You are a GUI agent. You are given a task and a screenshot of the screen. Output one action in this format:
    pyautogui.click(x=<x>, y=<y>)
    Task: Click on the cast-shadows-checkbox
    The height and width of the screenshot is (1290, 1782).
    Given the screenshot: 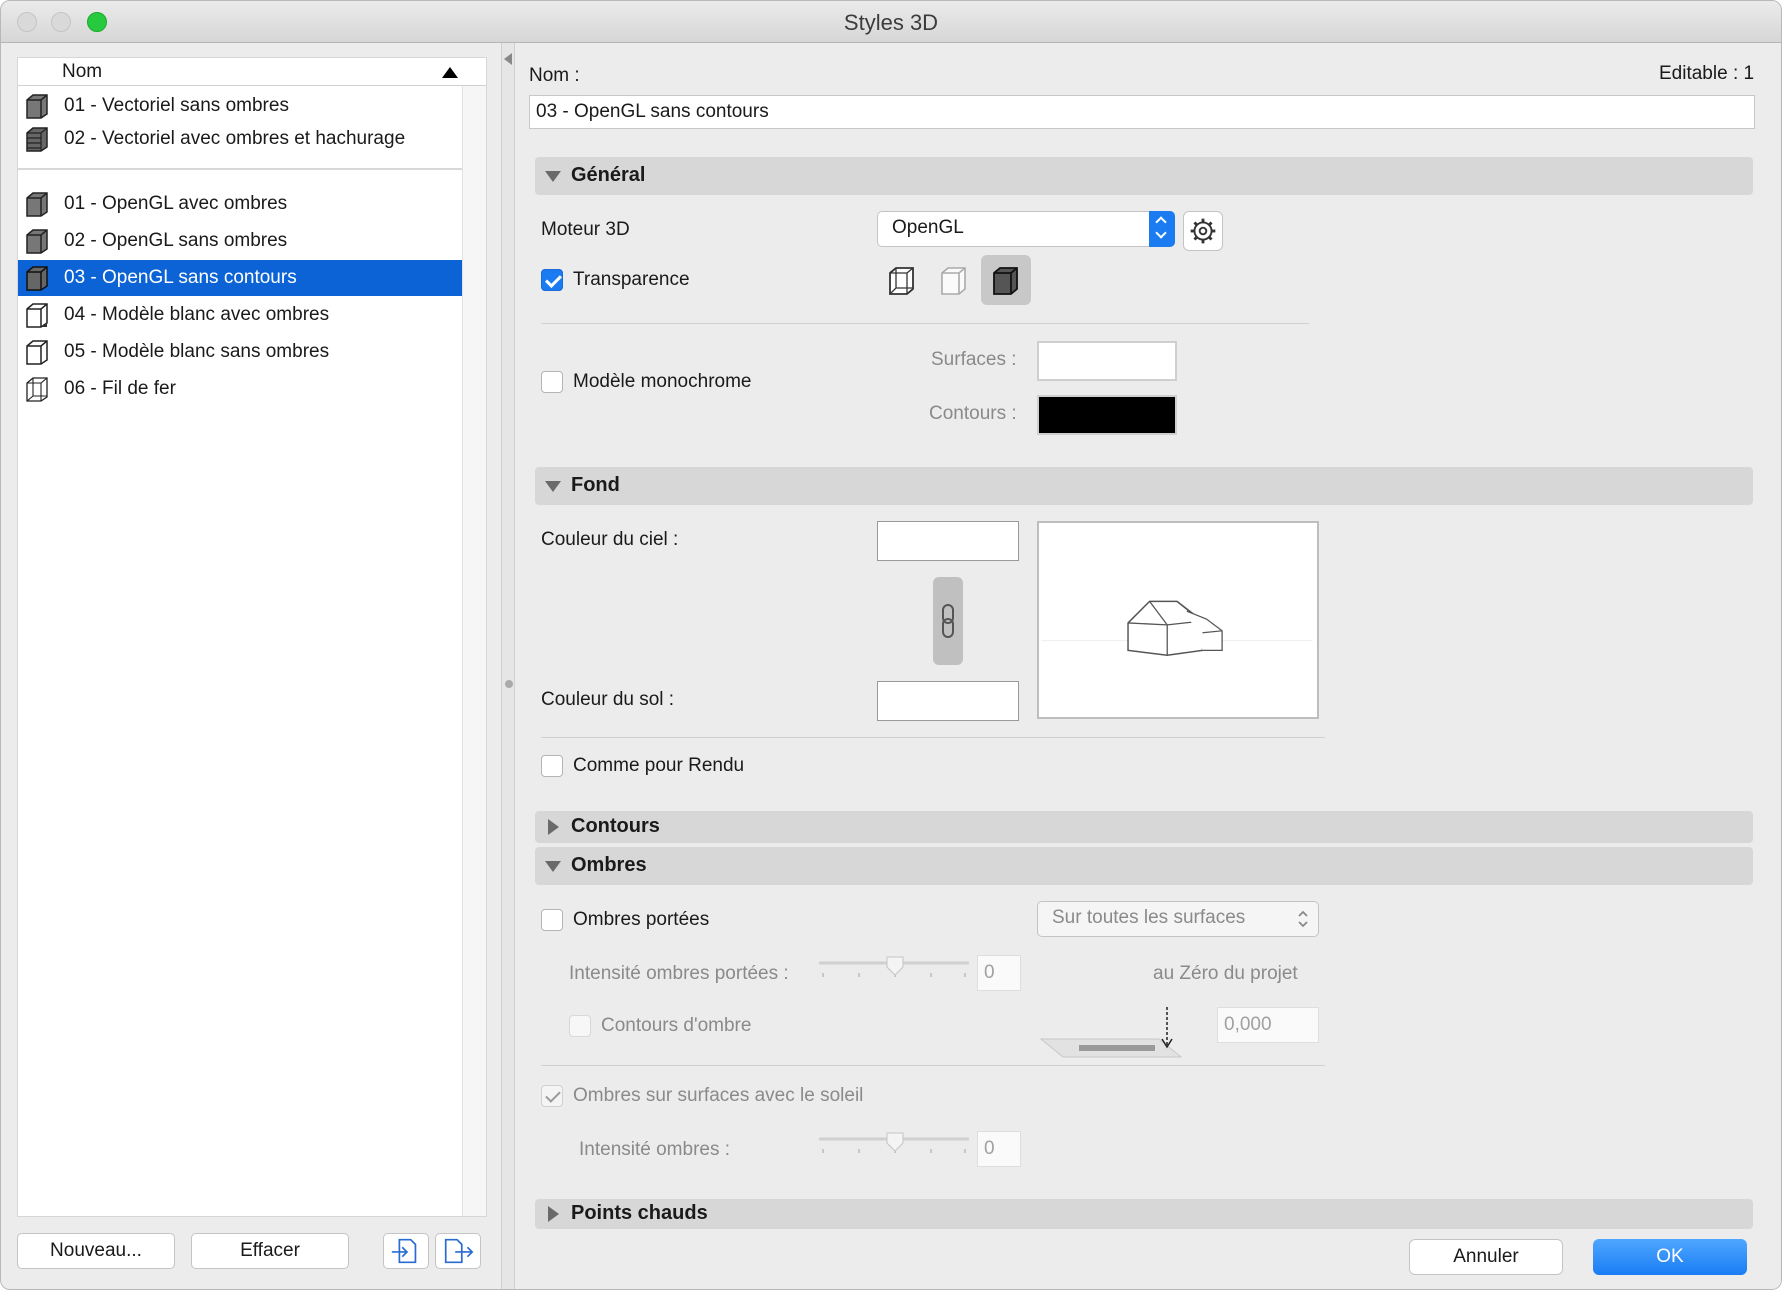 What is the action you would take?
    pyautogui.click(x=552, y=920)
    